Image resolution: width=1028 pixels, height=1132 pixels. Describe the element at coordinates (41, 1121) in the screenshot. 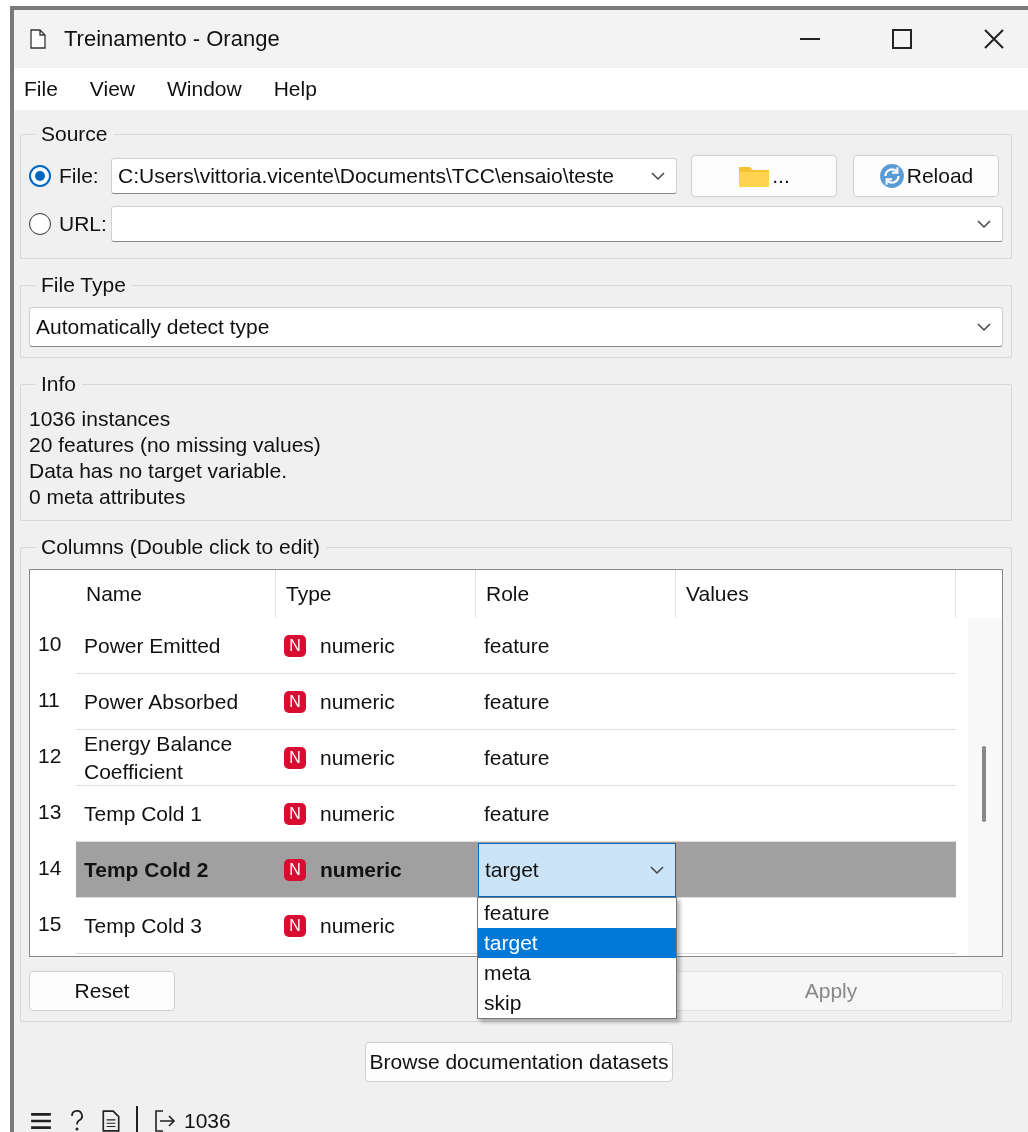

I see `menu-icon` at that location.